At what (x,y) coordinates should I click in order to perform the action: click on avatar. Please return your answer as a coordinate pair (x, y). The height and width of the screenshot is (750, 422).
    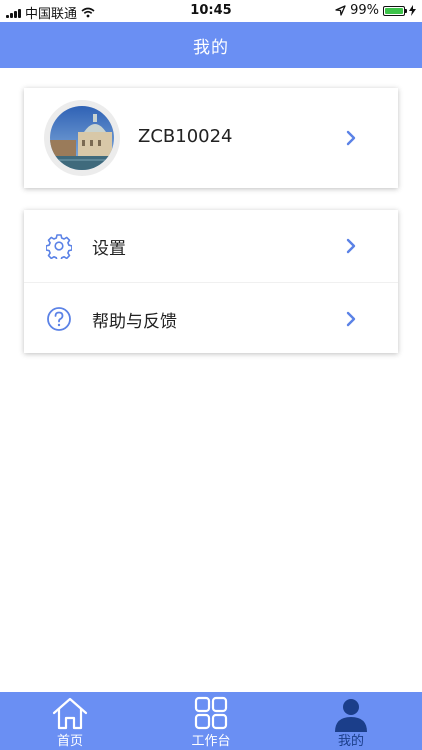
    Looking at the image, I should click on (82, 138).